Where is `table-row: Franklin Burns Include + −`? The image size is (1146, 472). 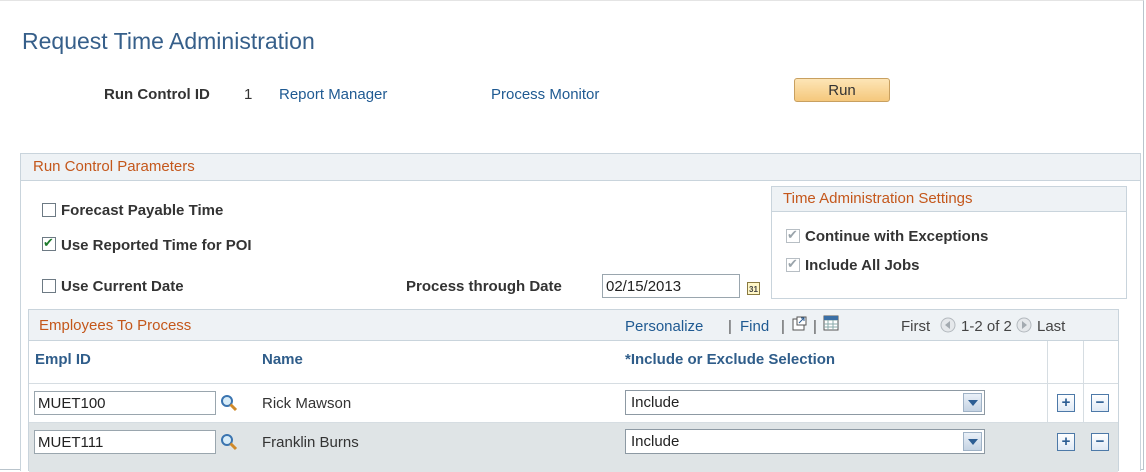
table-row: Franklin Burns Include + − is located at coordinates (573, 447).